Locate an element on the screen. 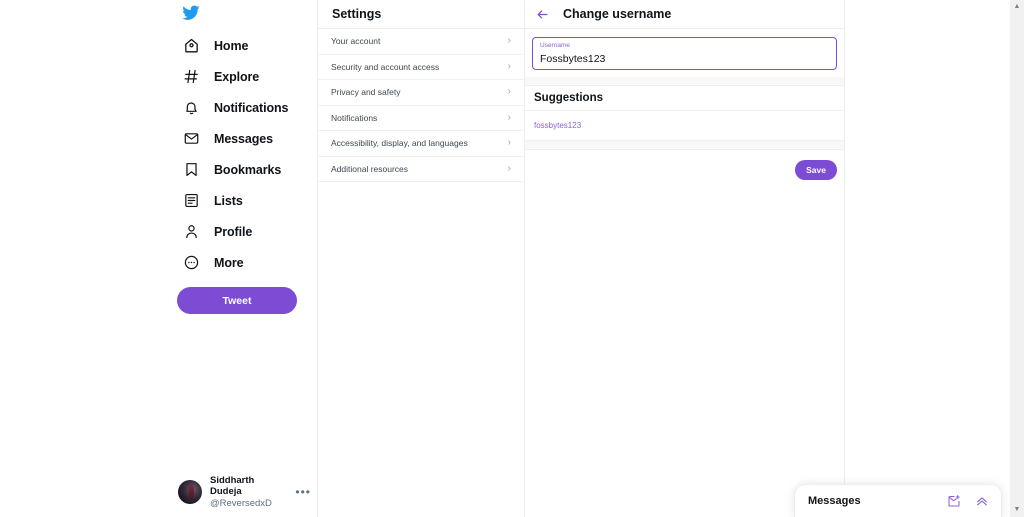  sidebar-item-label: Bookmarks is located at coordinates (248, 169).